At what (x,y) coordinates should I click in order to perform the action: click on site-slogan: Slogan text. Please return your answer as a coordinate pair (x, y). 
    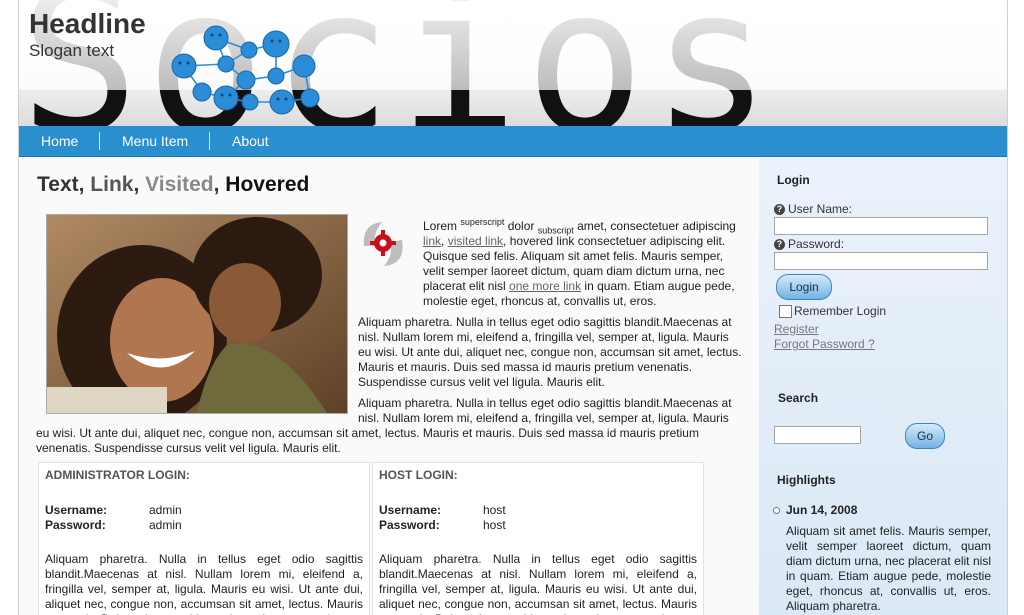
    Looking at the image, I should click on (72, 50).